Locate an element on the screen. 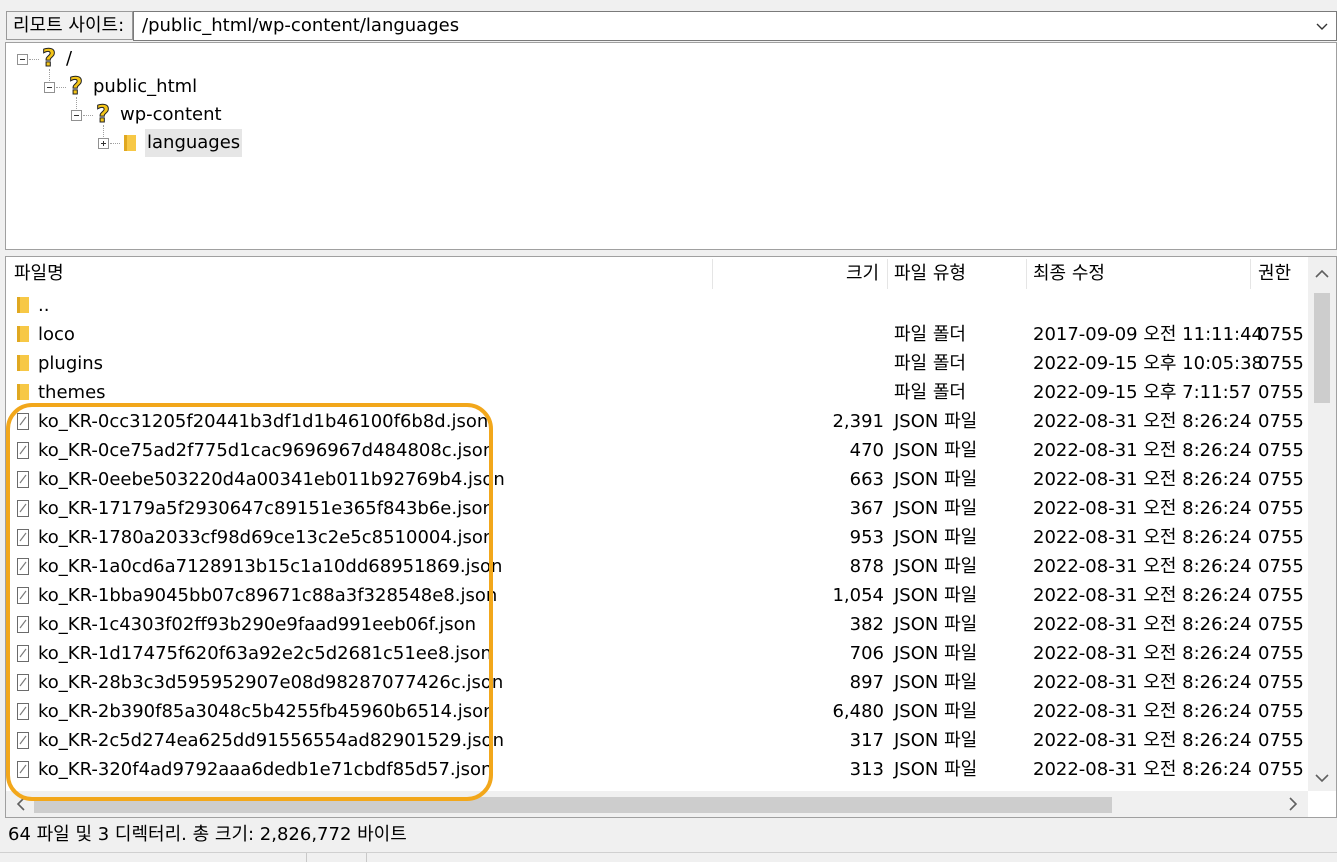 The height and width of the screenshot is (862, 1337). file-size: 953 is located at coordinates (866, 537).